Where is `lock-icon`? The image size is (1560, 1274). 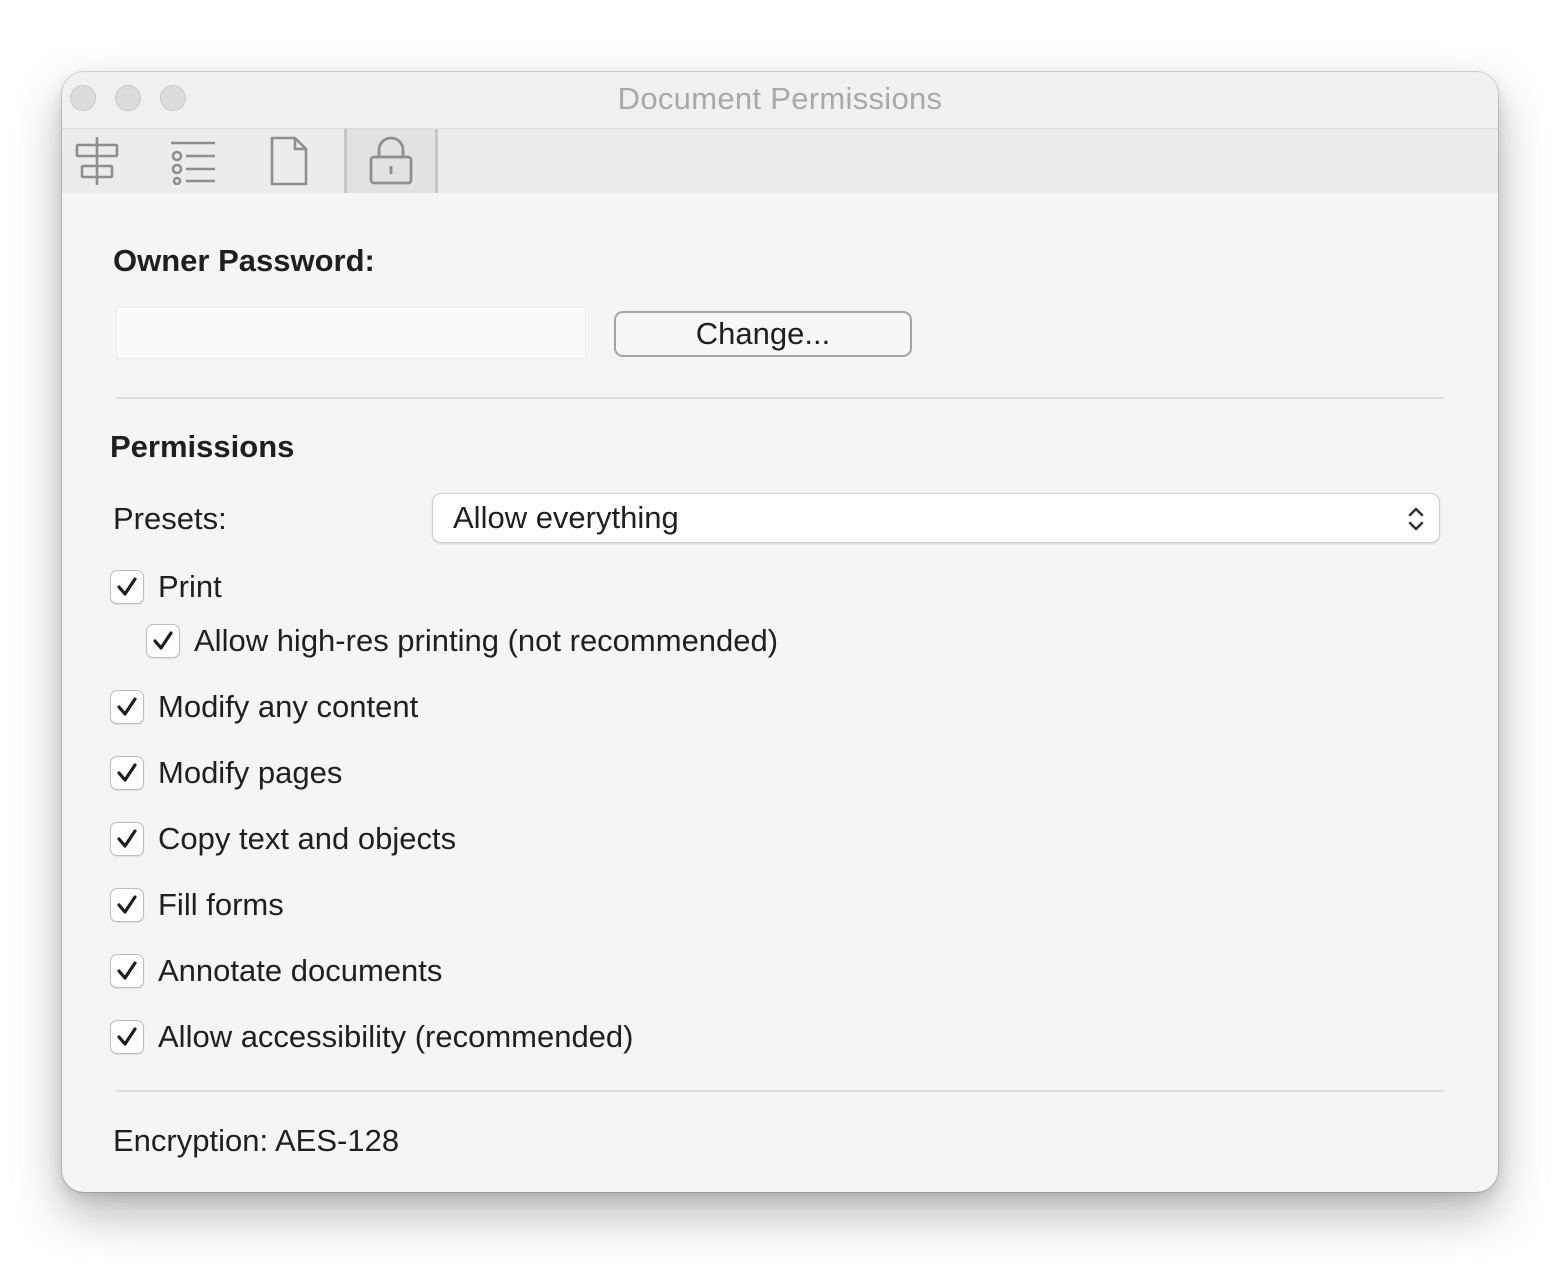 lock-icon is located at coordinates (391, 160).